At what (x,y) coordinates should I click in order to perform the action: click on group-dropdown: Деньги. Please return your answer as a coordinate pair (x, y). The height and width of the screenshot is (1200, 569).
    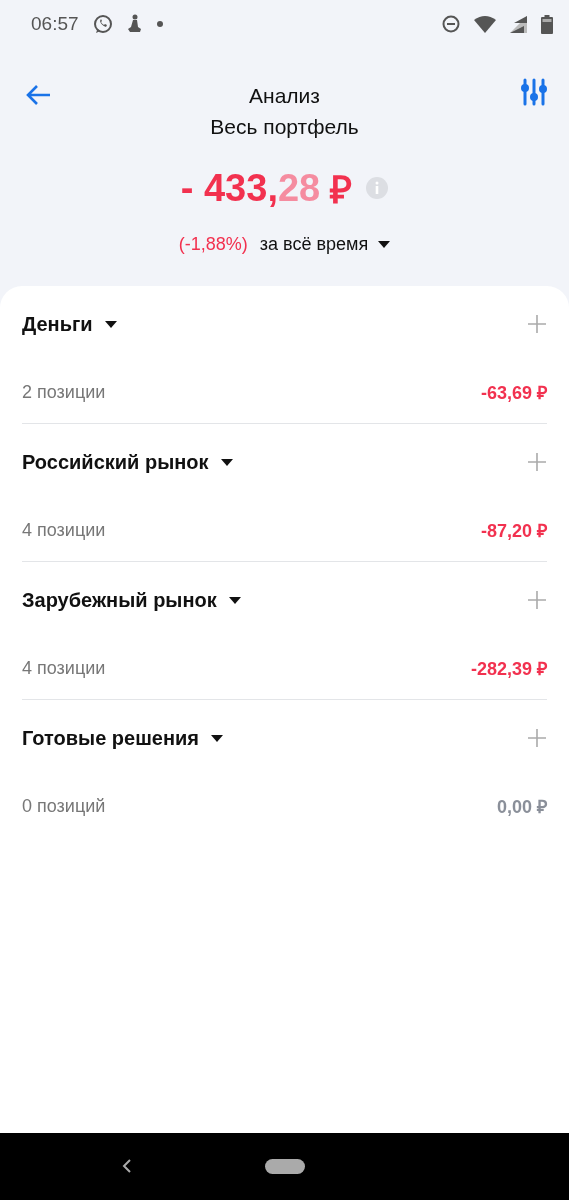
    Looking at the image, I should click on (69, 324).